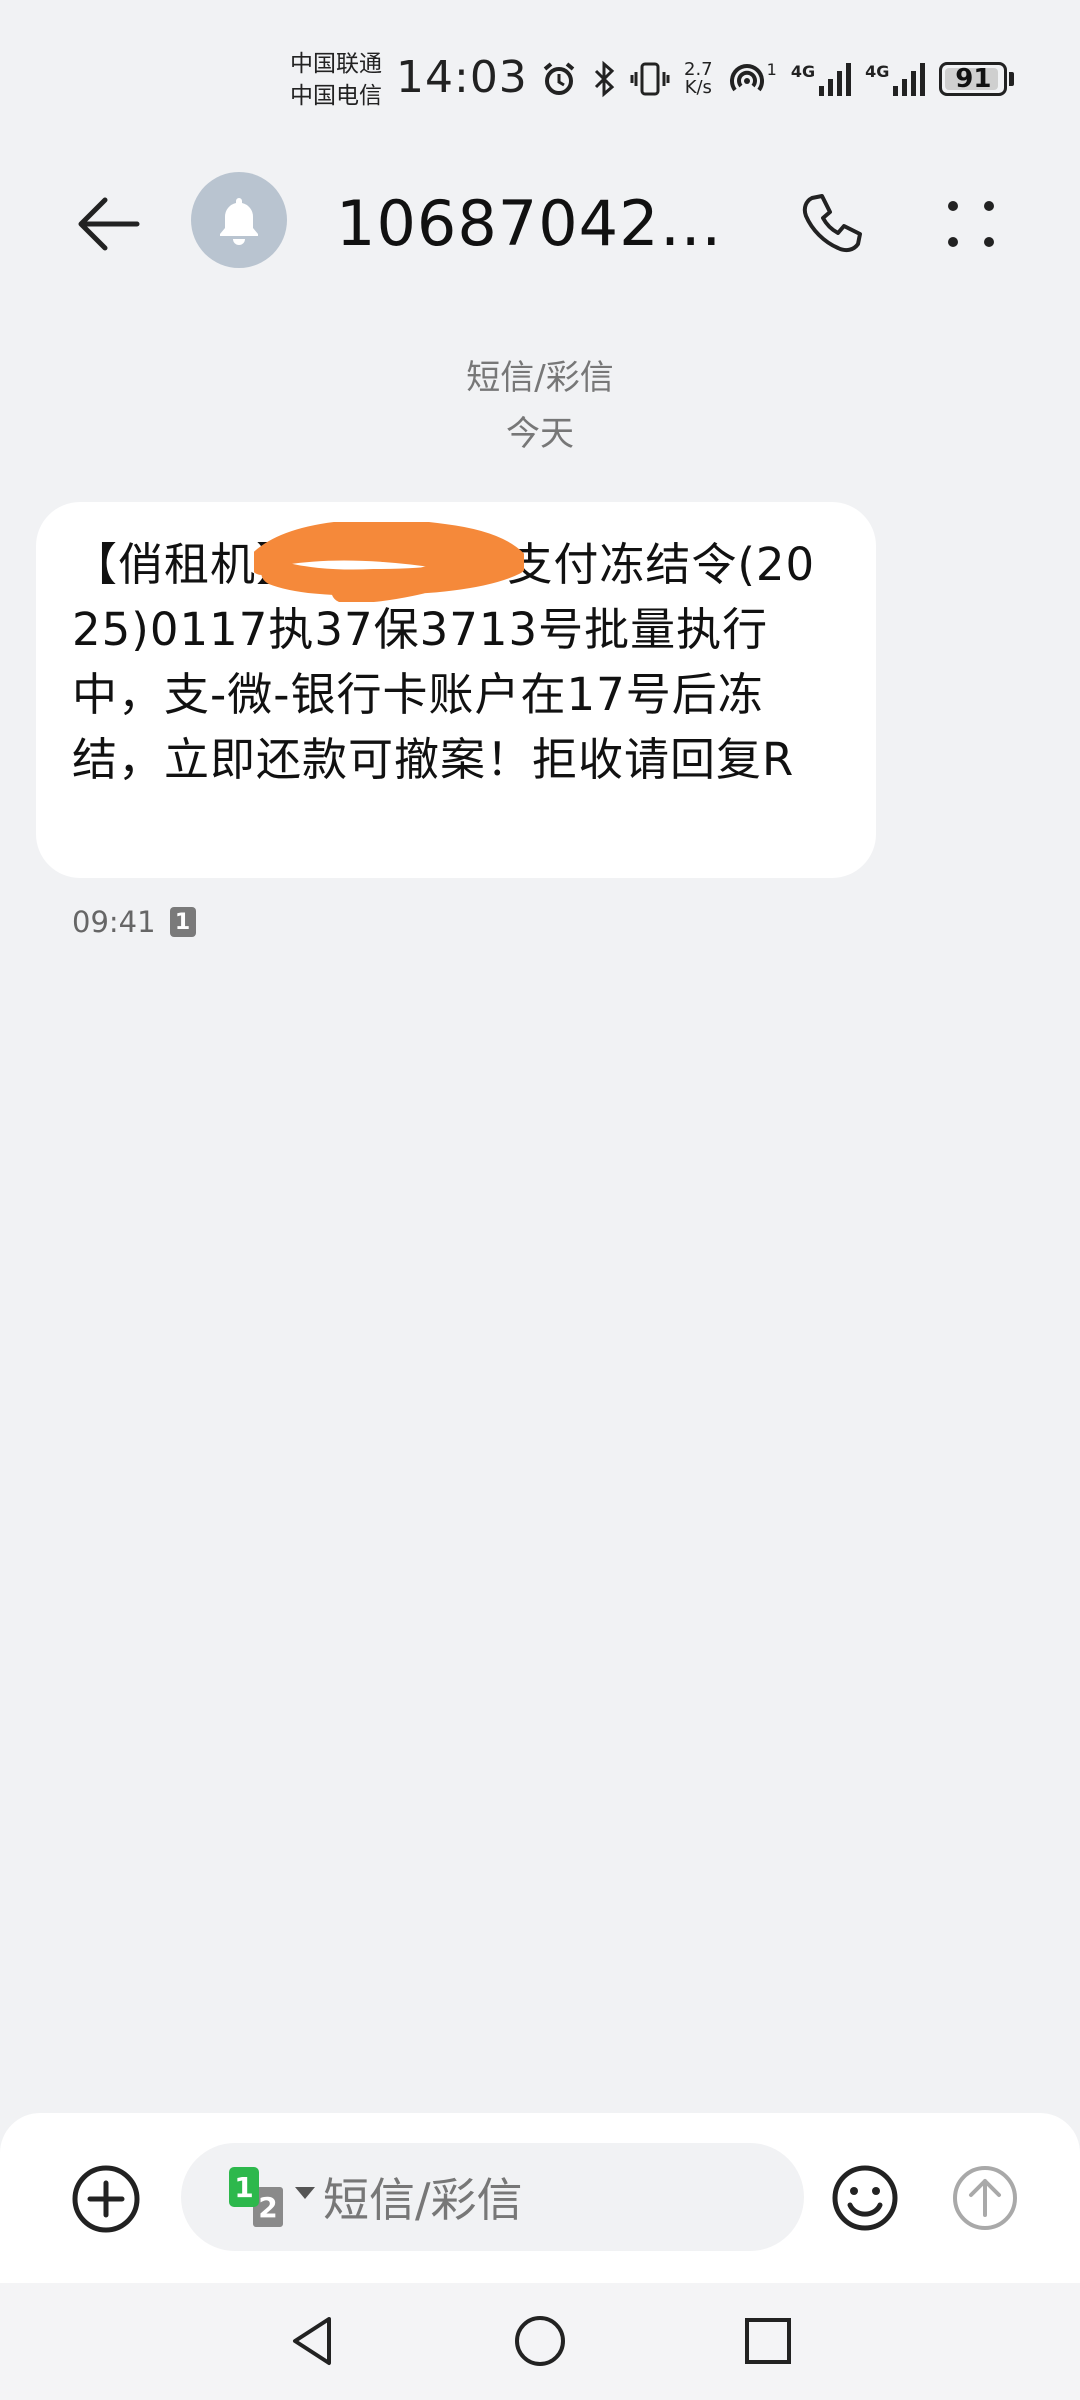 Image resolution: width=1080 pixels, height=2400 pixels. What do you see at coordinates (462, 77) in the screenshot?
I see `clock: 14:03` at bounding box center [462, 77].